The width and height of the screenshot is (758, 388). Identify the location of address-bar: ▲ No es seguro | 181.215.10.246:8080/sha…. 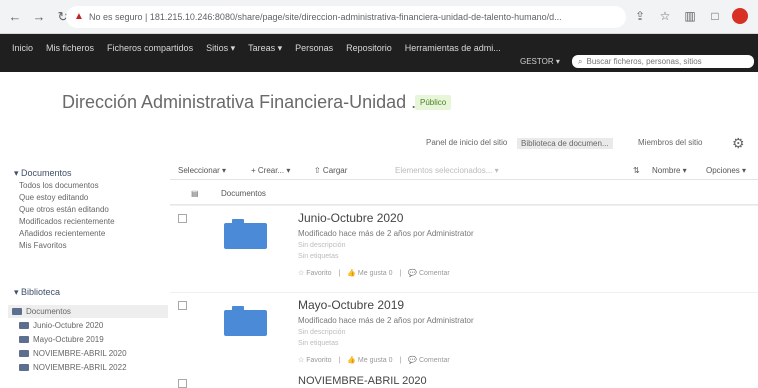
(346, 17).